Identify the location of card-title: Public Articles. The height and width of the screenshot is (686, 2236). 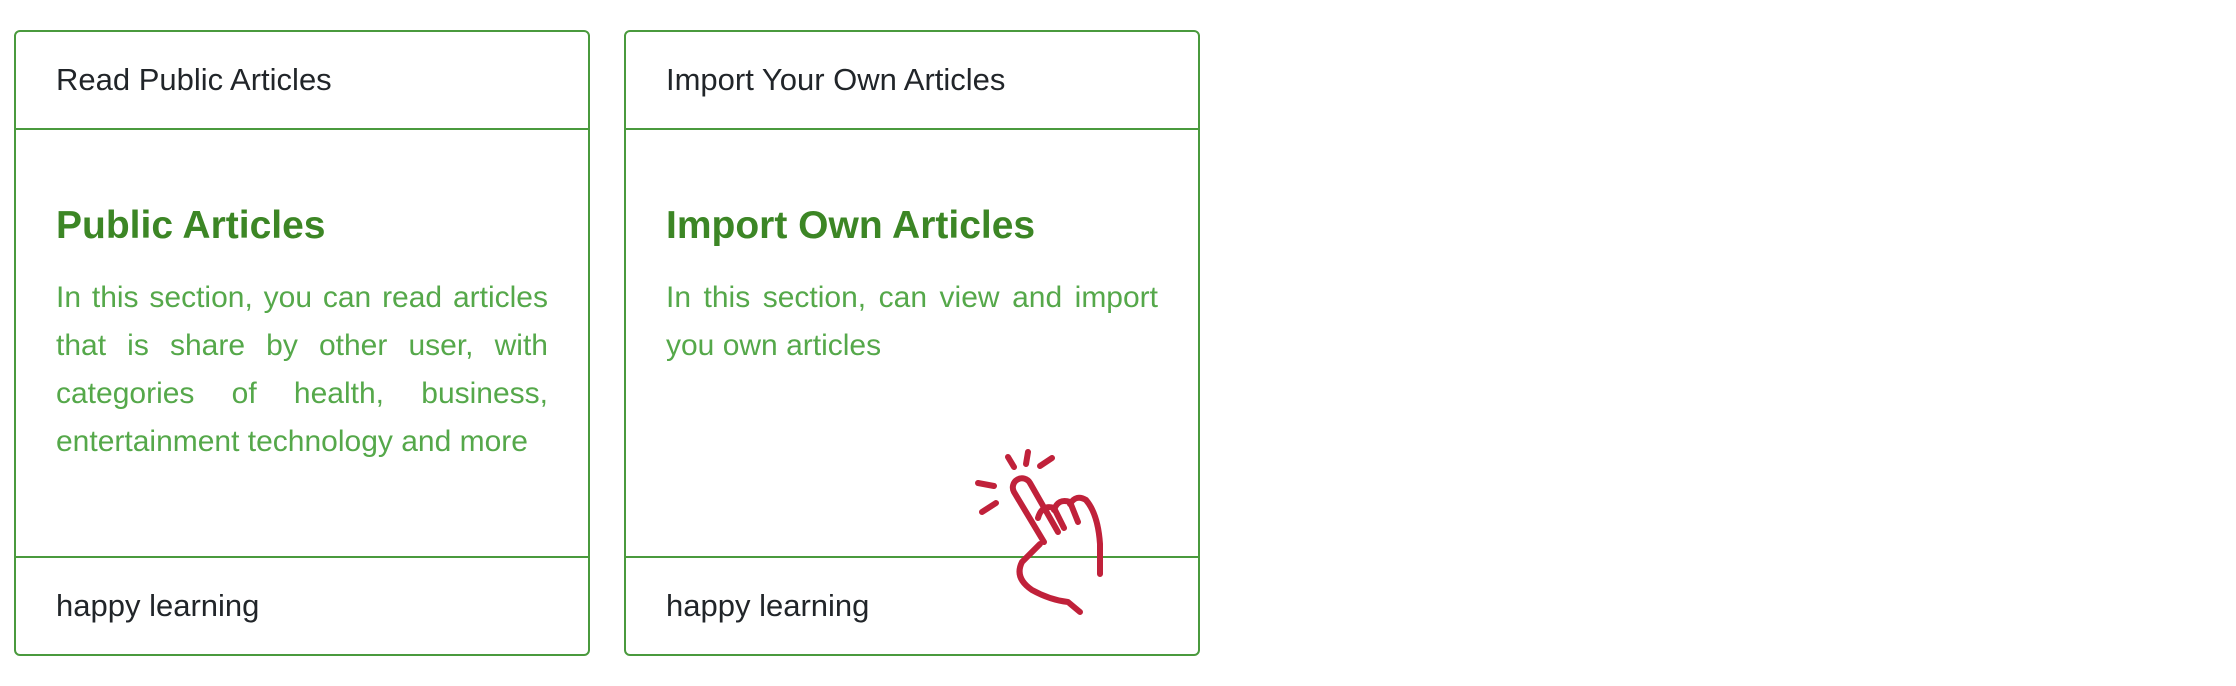
(191, 225).